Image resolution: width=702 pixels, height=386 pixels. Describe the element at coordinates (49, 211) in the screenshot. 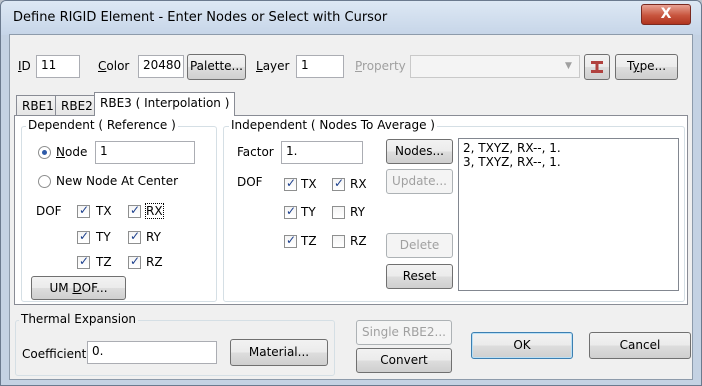

I see `dependent-dof-label: DOF` at that location.